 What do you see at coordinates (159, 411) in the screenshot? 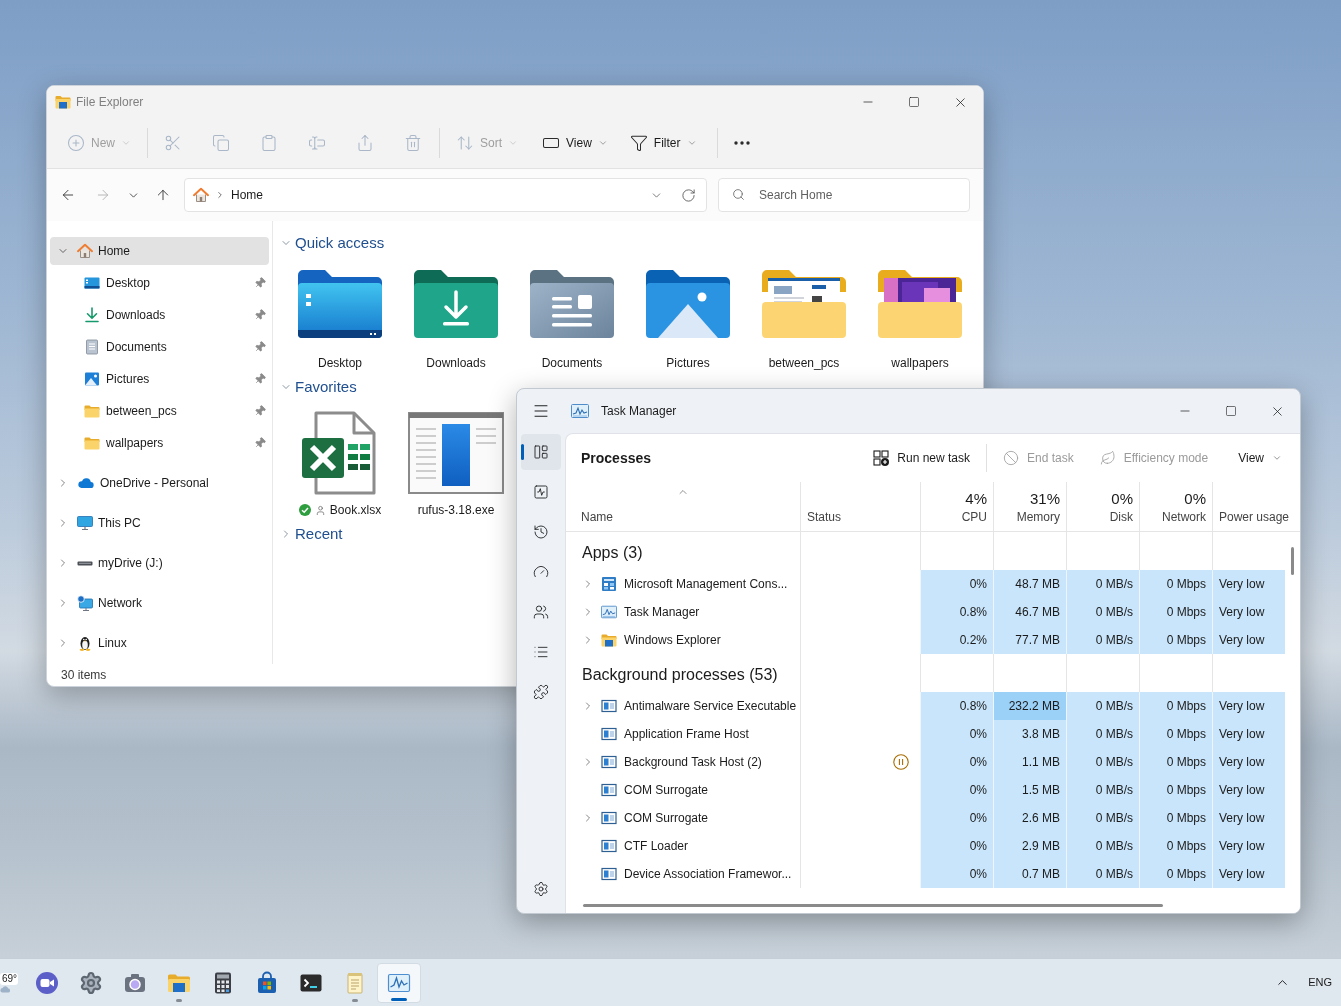
I see `sidebar-item: between_pcs` at bounding box center [159, 411].